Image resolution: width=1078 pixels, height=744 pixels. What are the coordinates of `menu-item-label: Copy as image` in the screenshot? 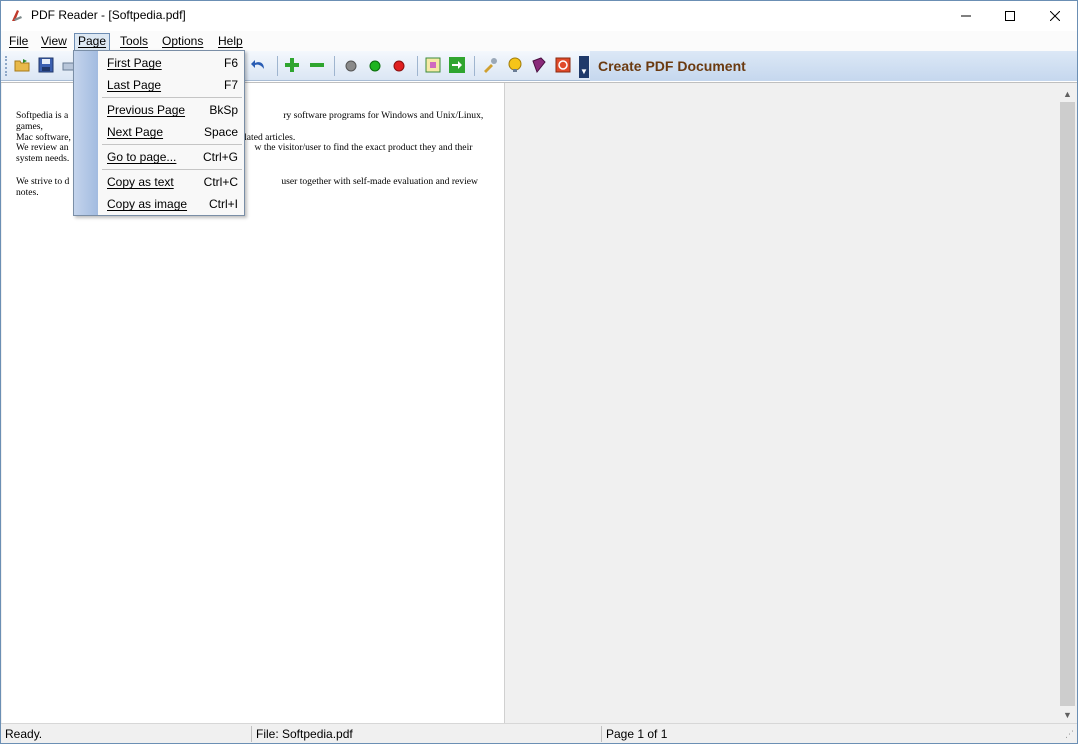 It's located at (147, 204).